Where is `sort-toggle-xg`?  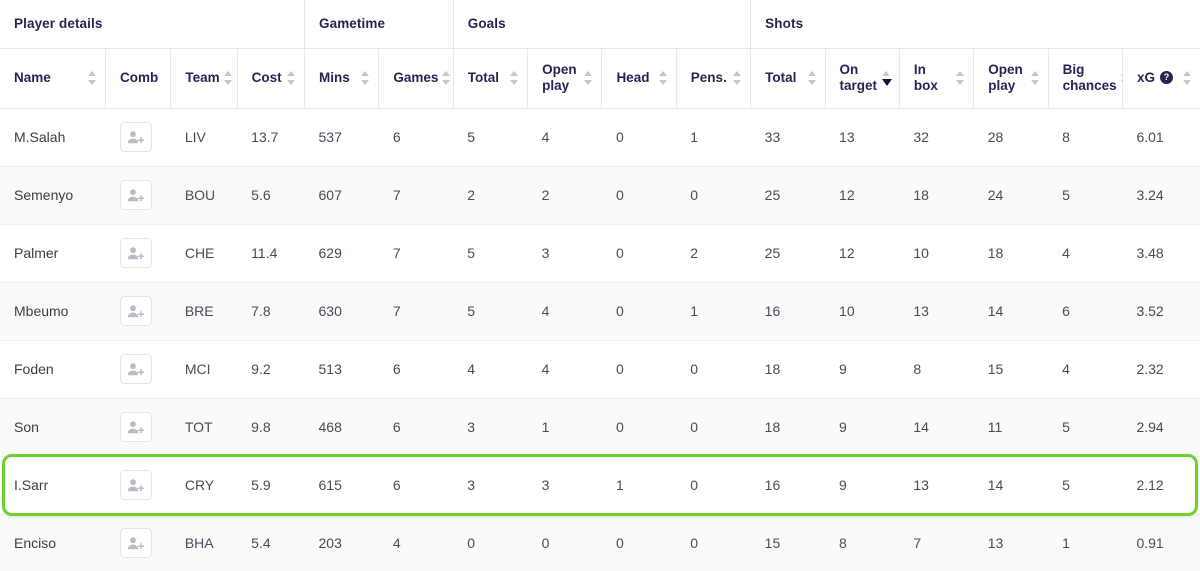
sort-toggle-xg is located at coordinates (1187, 78).